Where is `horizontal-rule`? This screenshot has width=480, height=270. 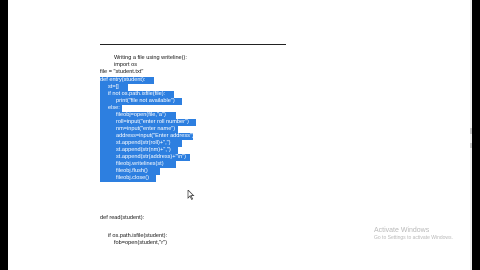
horizontal-rule is located at coordinates (193, 44).